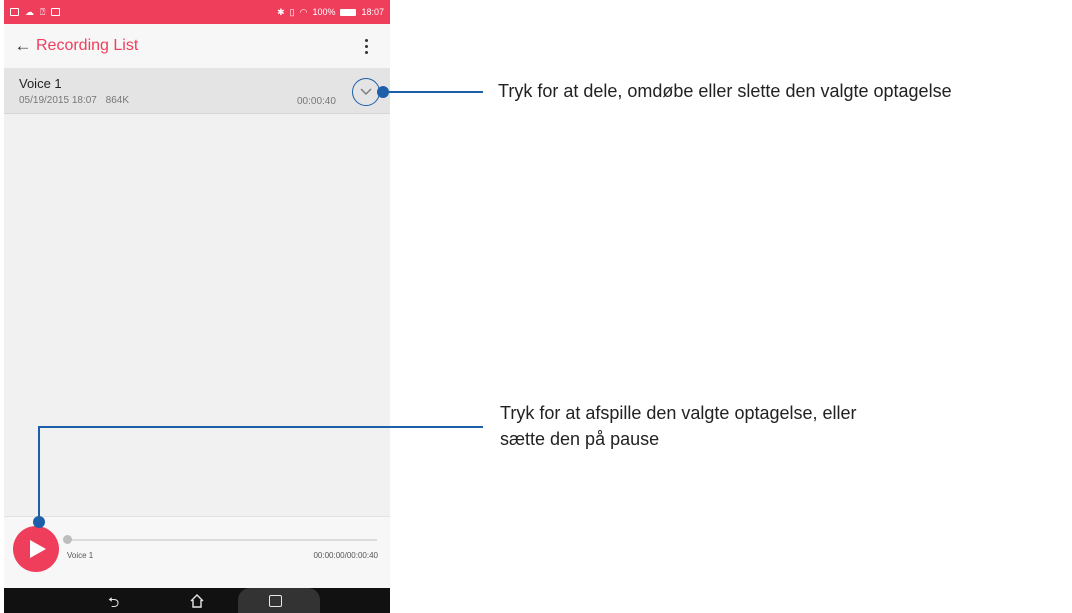  Describe the element at coordinates (67, 539) in the screenshot. I see `progress-thumb` at that location.